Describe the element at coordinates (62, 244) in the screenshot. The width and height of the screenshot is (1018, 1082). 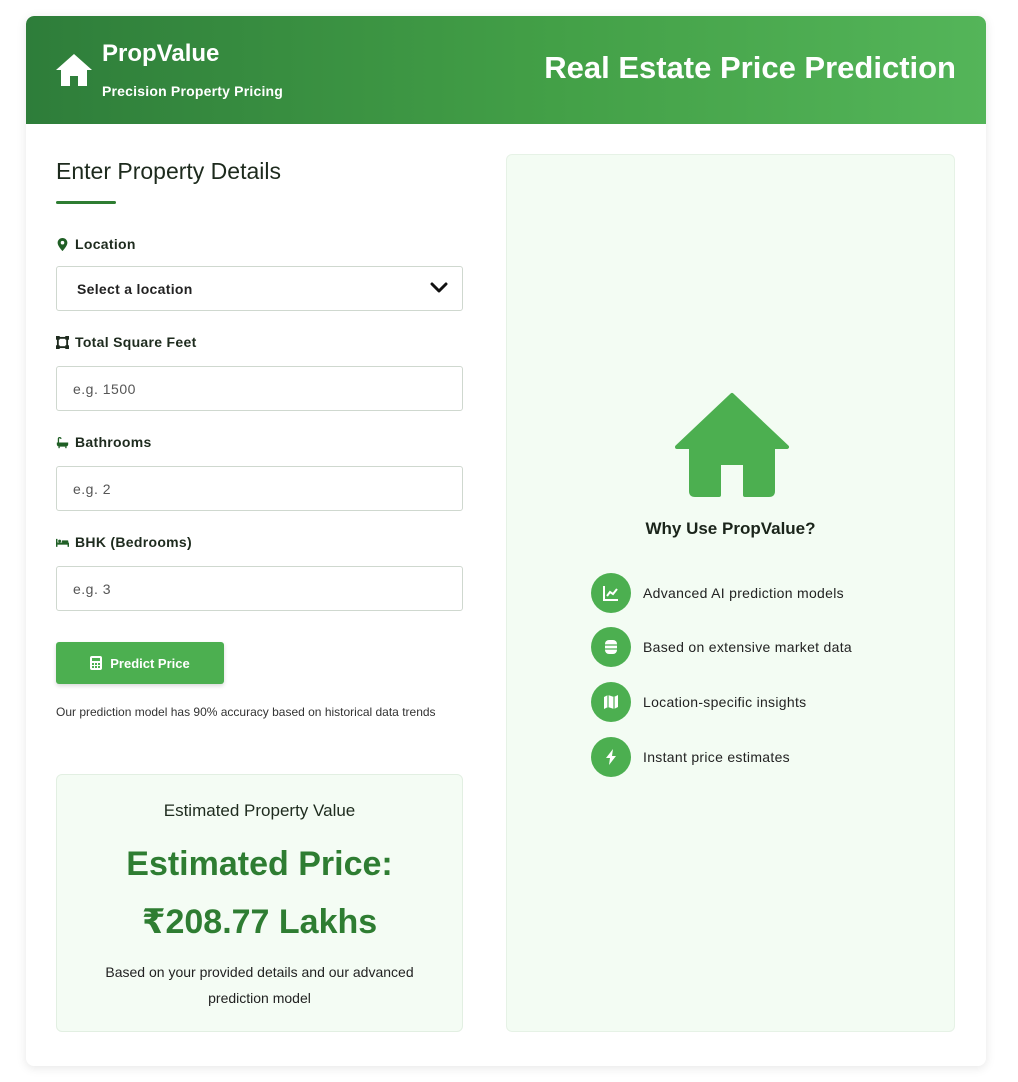
I see `map-pin-icon` at that location.